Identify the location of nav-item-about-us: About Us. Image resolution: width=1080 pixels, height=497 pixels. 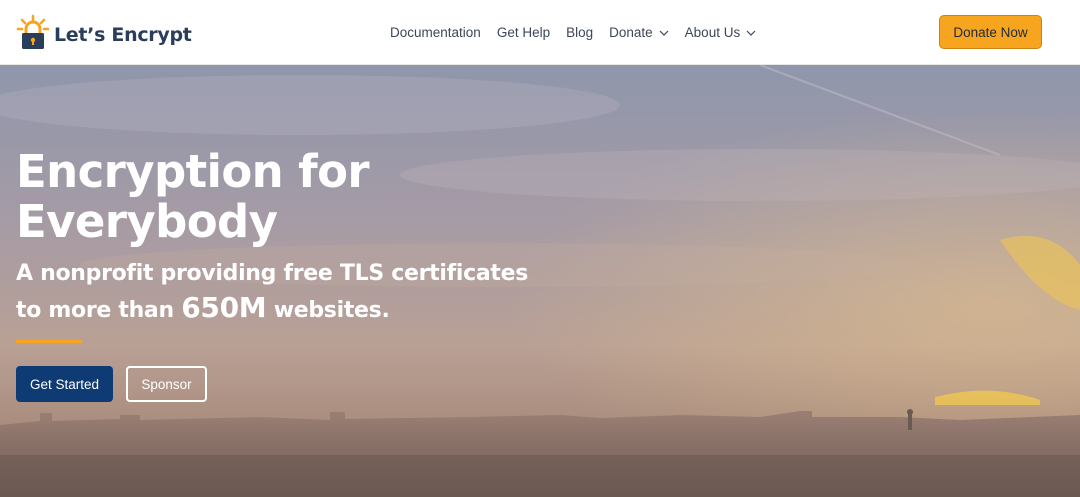
(721, 32).